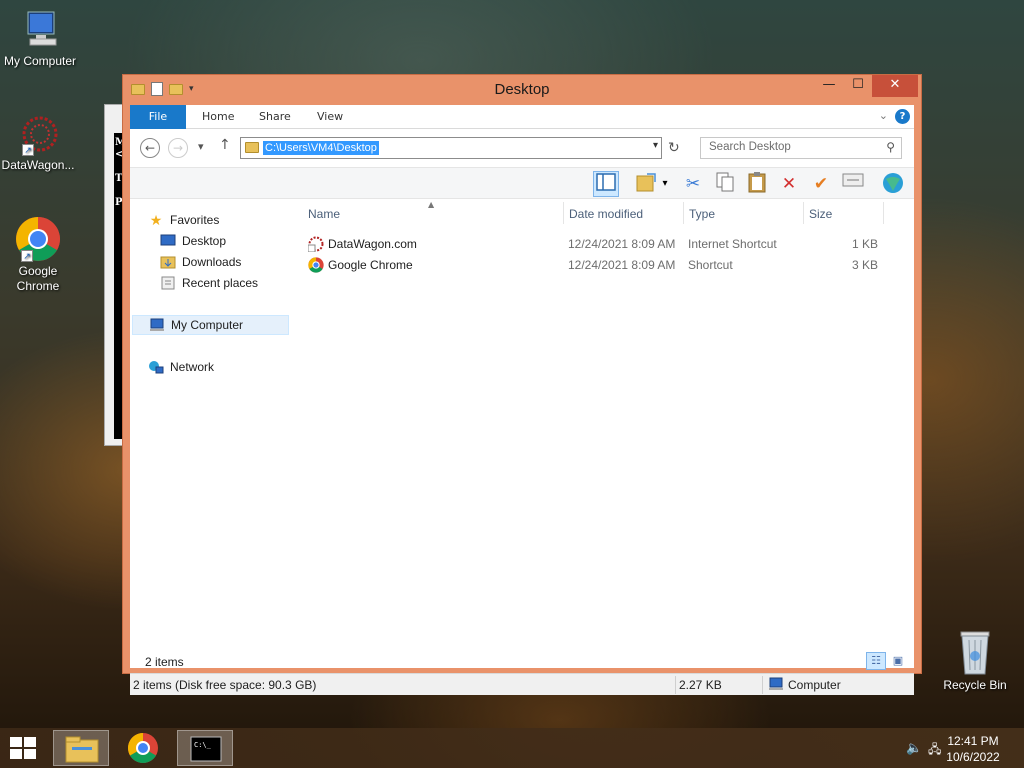 The image size is (1024, 768). I want to click on maximize-button: ☐, so click(858, 86).